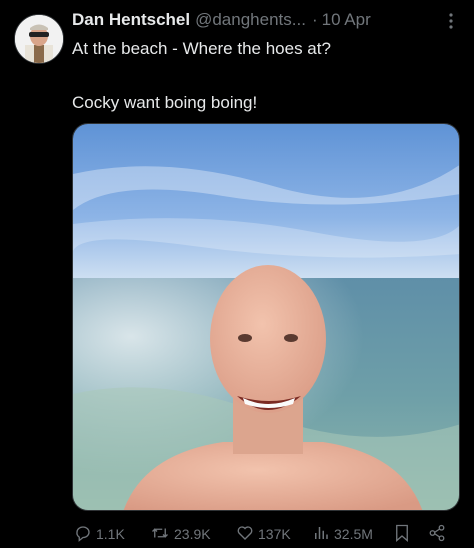 The height and width of the screenshot is (548, 474). What do you see at coordinates (162, 534) in the screenshot?
I see `repost-icon` at bounding box center [162, 534].